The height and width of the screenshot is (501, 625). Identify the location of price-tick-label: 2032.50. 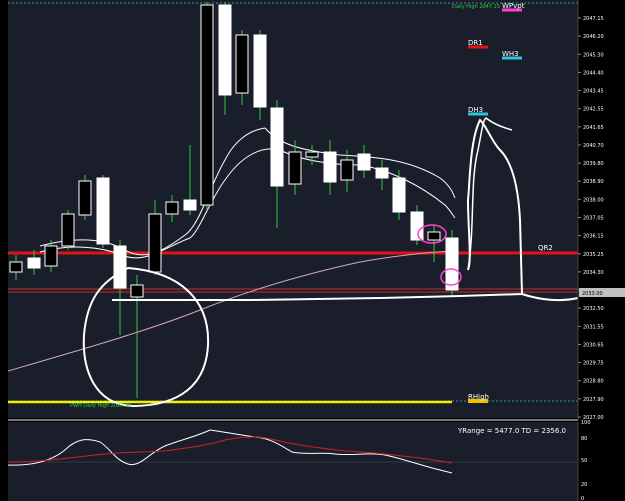
(593, 309).